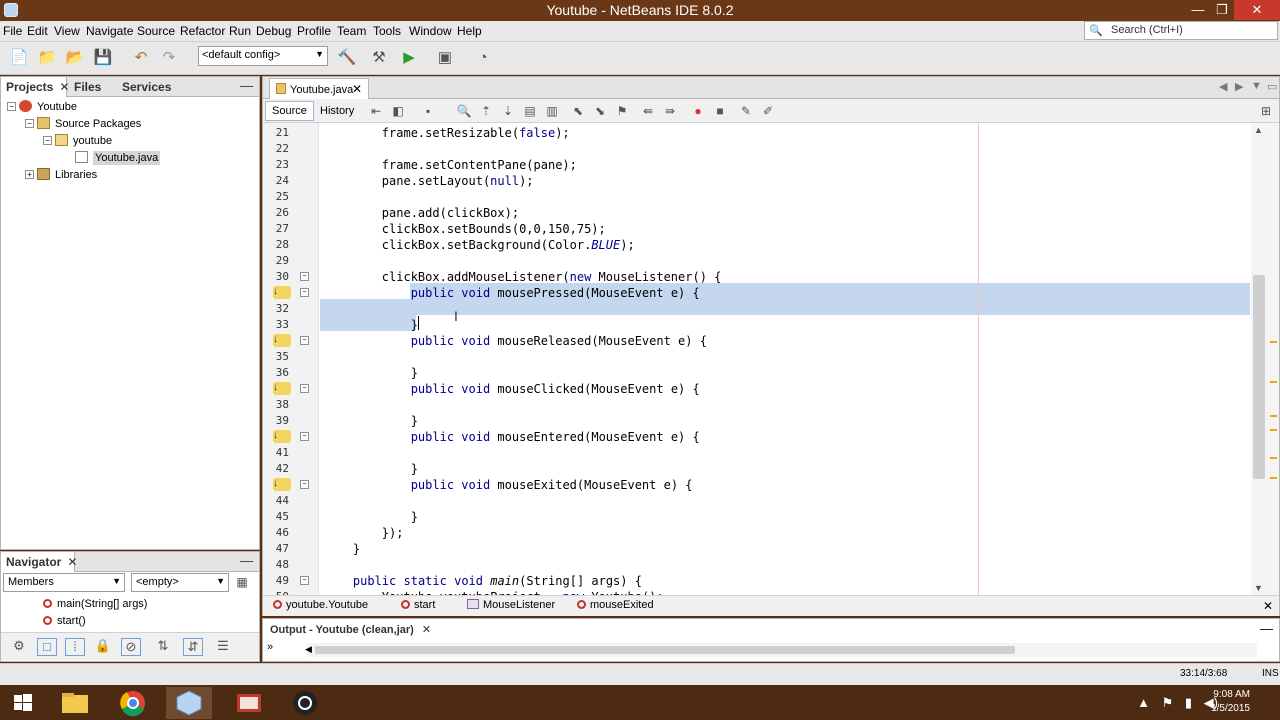  What do you see at coordinates (347, 58) in the screenshot?
I see `build-icon: 🔨` at bounding box center [347, 58].